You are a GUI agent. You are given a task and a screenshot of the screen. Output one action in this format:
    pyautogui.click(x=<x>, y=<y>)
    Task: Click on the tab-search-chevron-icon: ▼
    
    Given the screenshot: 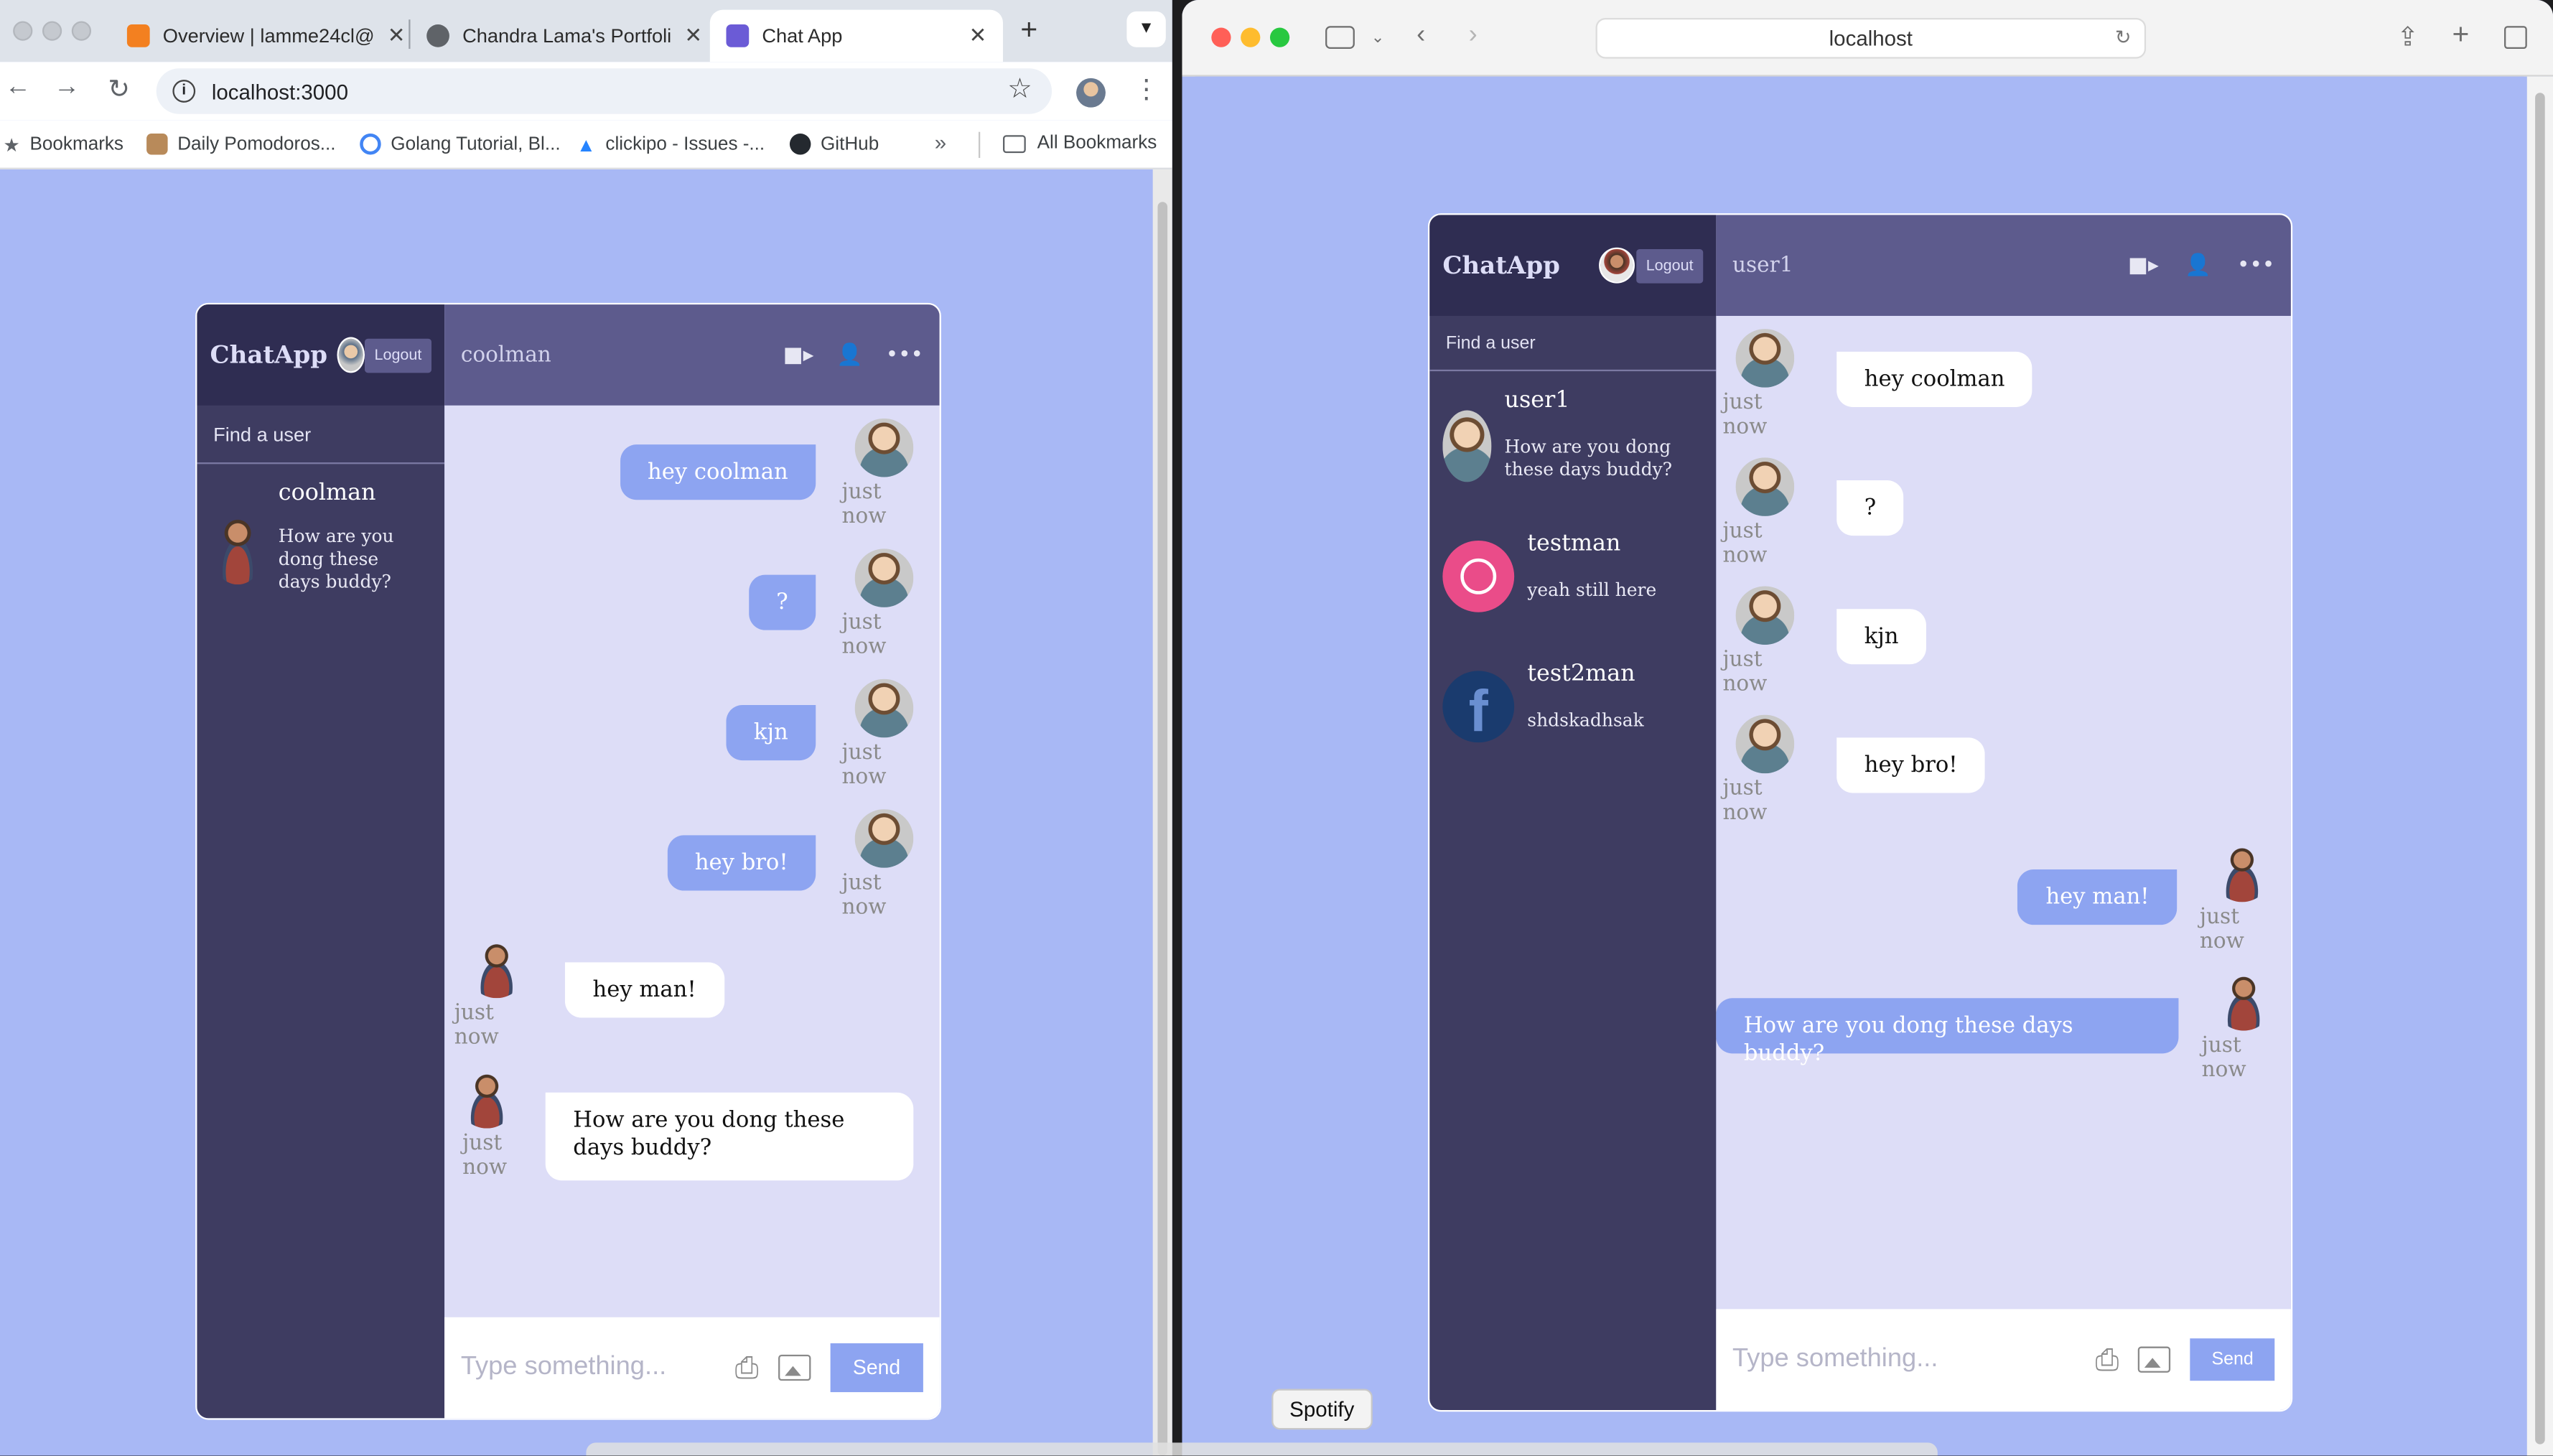 What is the action you would take?
    pyautogui.click(x=1146, y=29)
    